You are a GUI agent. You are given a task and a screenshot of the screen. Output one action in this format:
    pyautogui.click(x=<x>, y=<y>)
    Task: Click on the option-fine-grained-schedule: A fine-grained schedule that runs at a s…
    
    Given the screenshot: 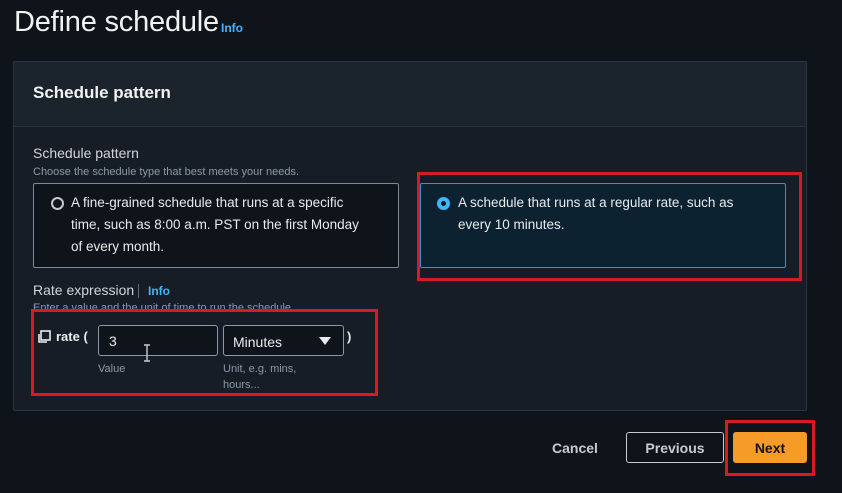 What is the action you would take?
    pyautogui.click(x=216, y=225)
    